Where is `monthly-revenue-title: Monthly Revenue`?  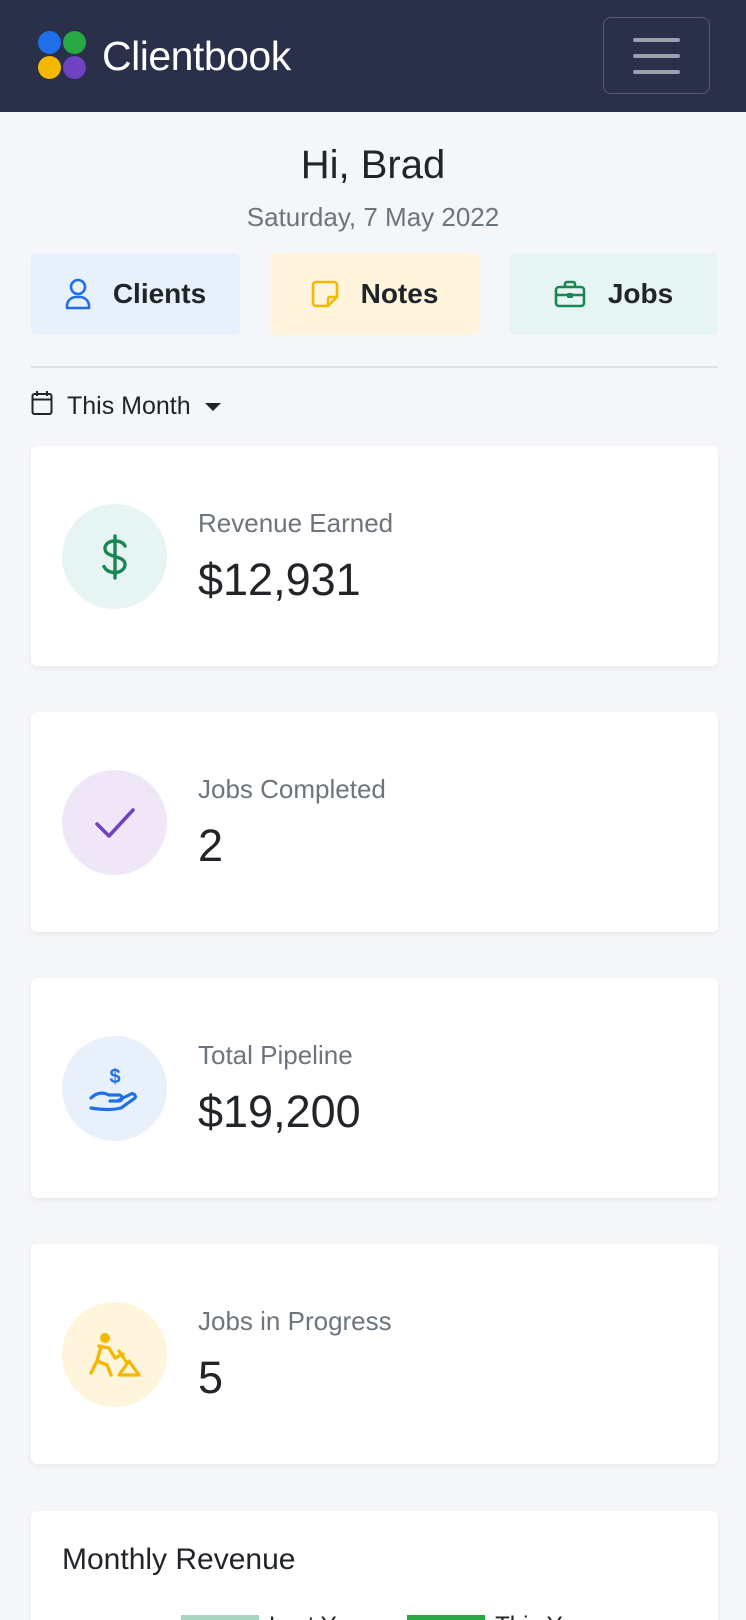
monthly-revenue-title: Monthly Revenue is located at coordinates (179, 1559).